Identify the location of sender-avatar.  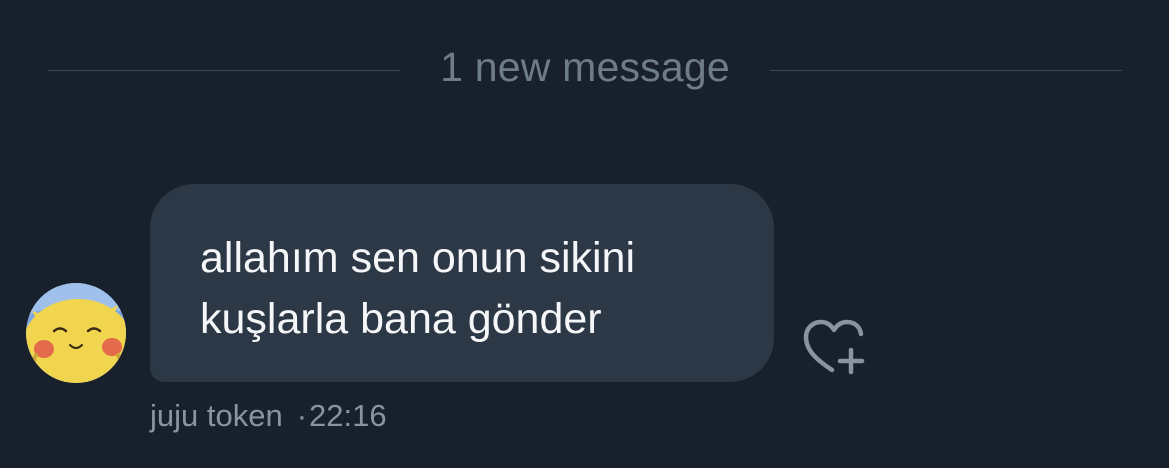
(76, 333).